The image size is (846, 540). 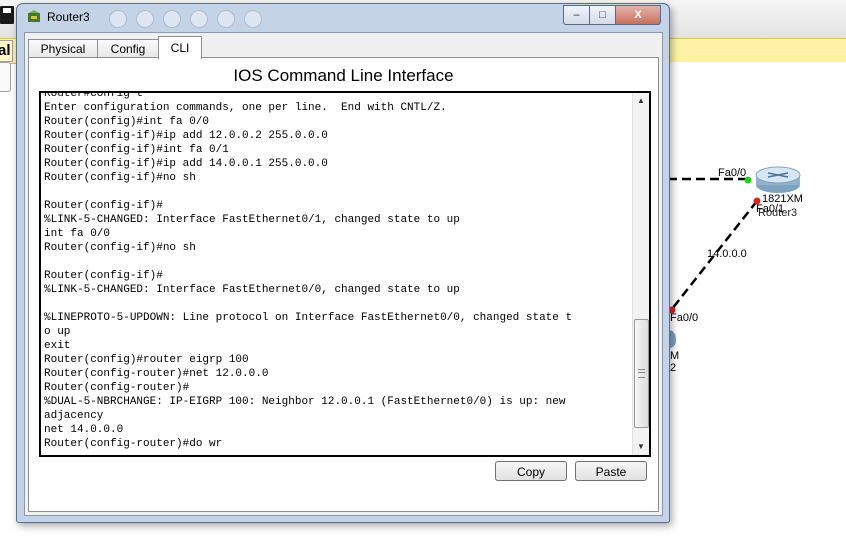 I want to click on cli-heading: IOS Command Line Interface, so click(x=343, y=75).